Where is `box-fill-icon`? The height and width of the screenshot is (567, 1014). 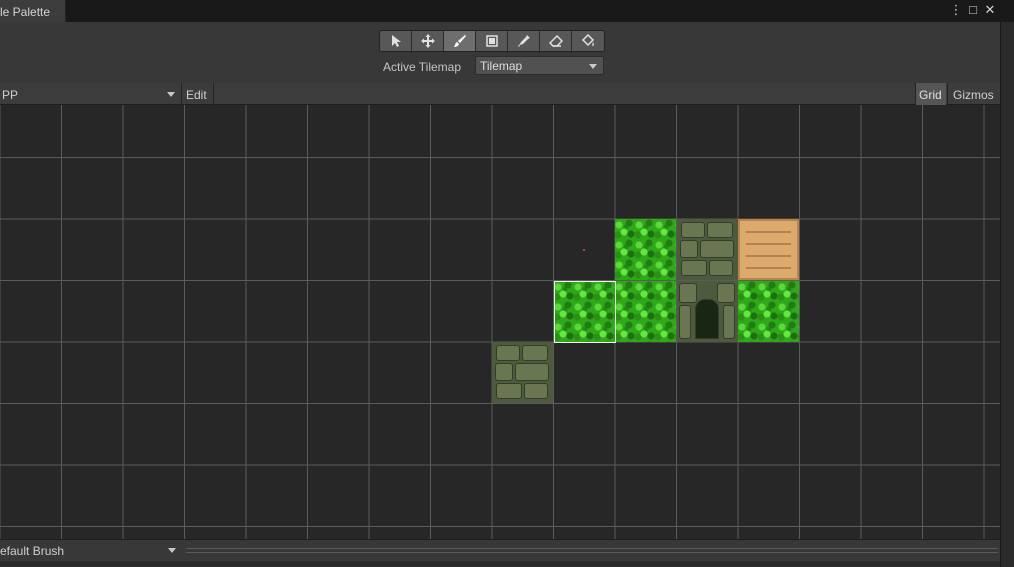
box-fill-icon is located at coordinates (491, 41).